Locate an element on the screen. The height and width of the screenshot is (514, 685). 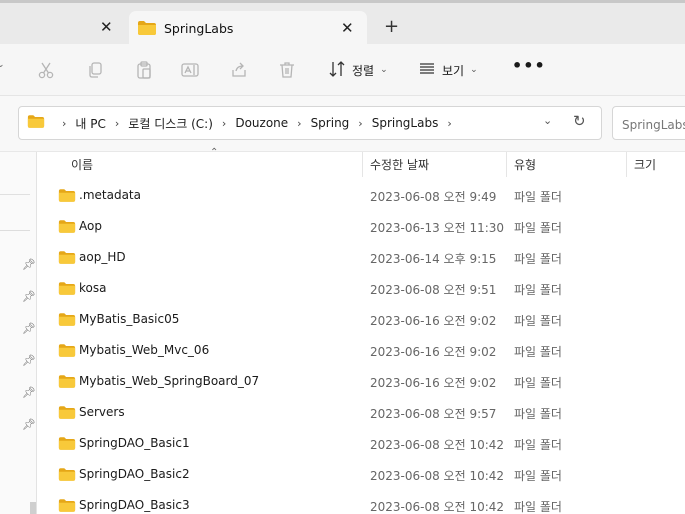
command-bar: ⌄ 정렬 ⌄ 보기 ⌄ ••• is located at coordinates (342, 70).